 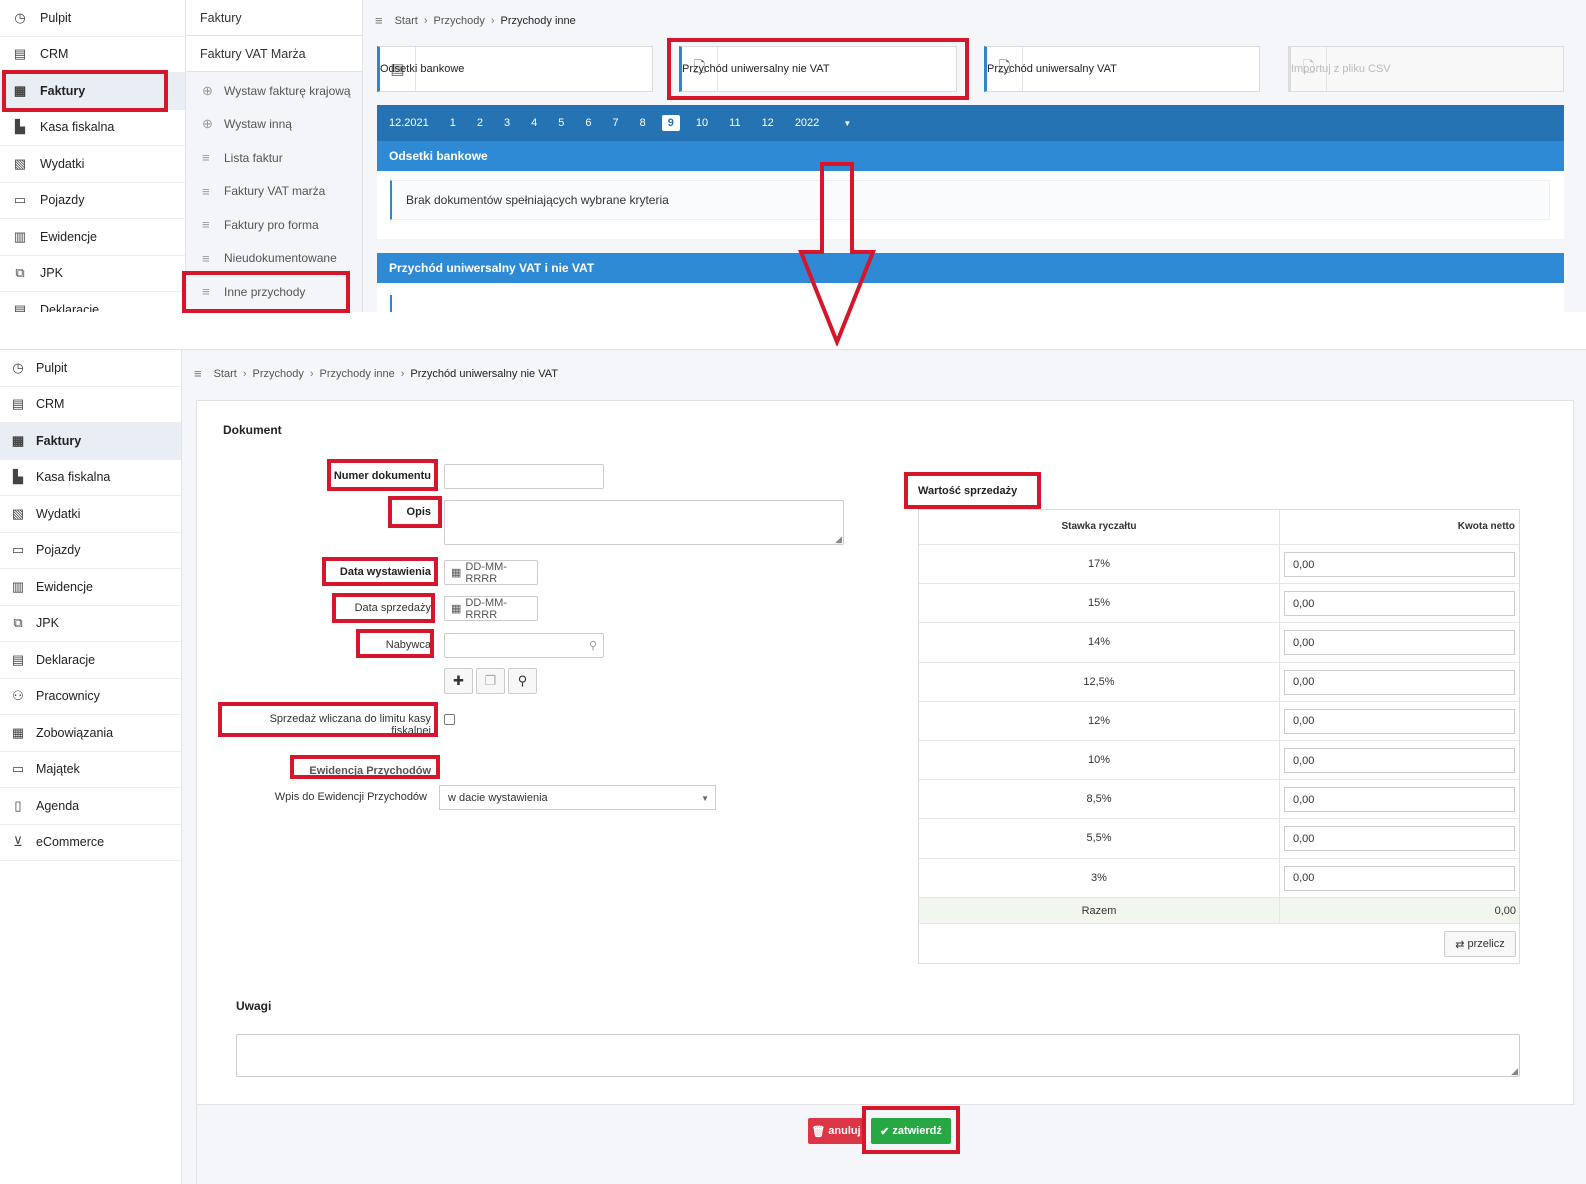 I want to click on submenu-item-wystaw-krajowa: ⊕ Wystaw fakturę krajową, so click(x=274, y=91).